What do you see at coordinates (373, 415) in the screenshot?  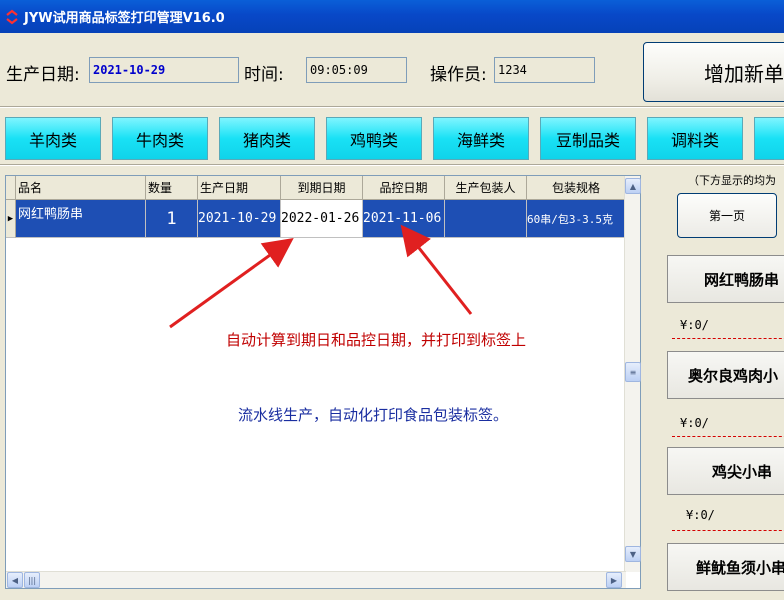 I see `annotation-pipeline: 流水线生产，自动化打印食品包装标签。` at bounding box center [373, 415].